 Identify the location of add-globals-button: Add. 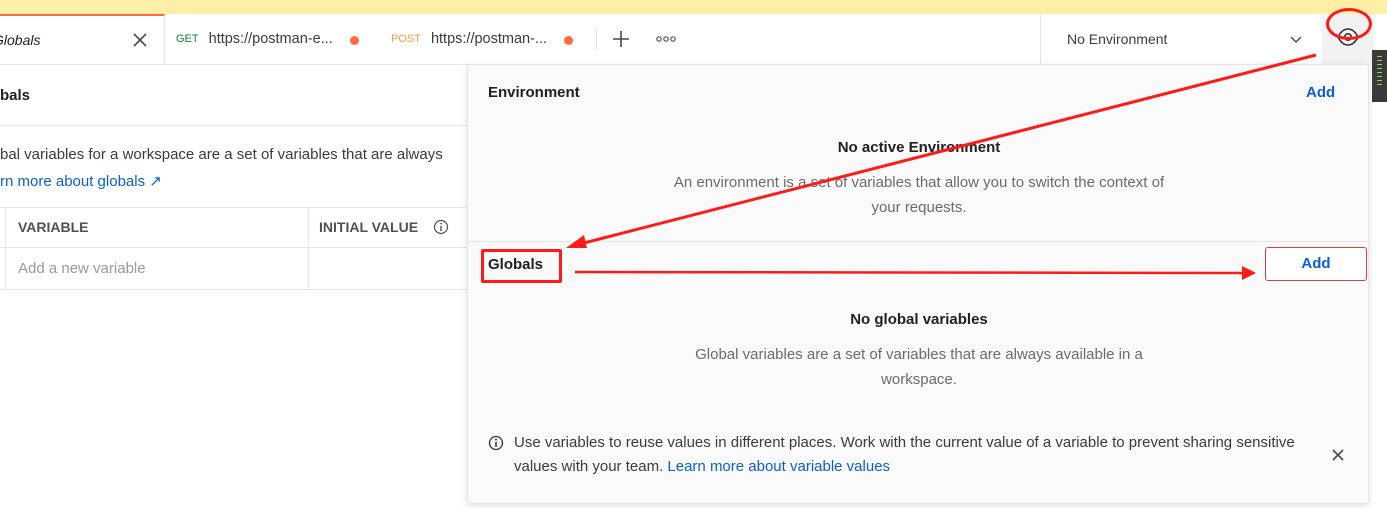
(1316, 264).